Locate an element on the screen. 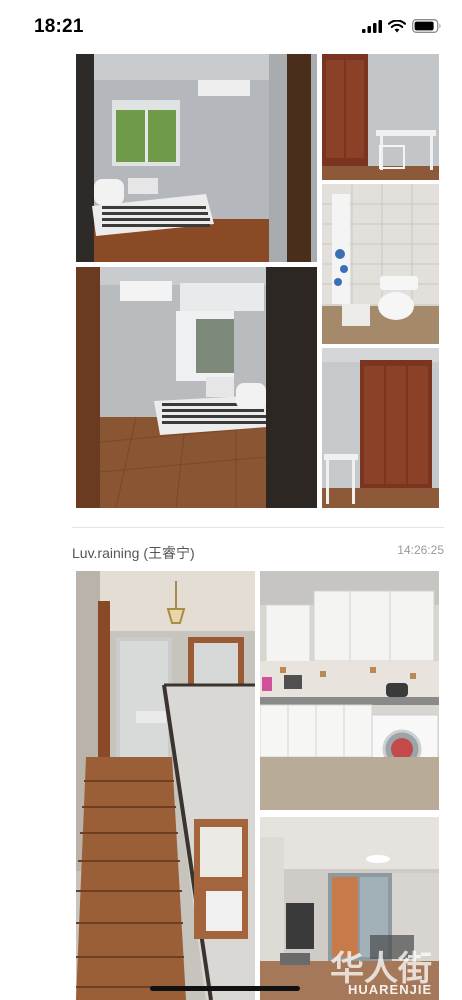 The image size is (462, 1000). photo-kitchen is located at coordinates (349, 690).